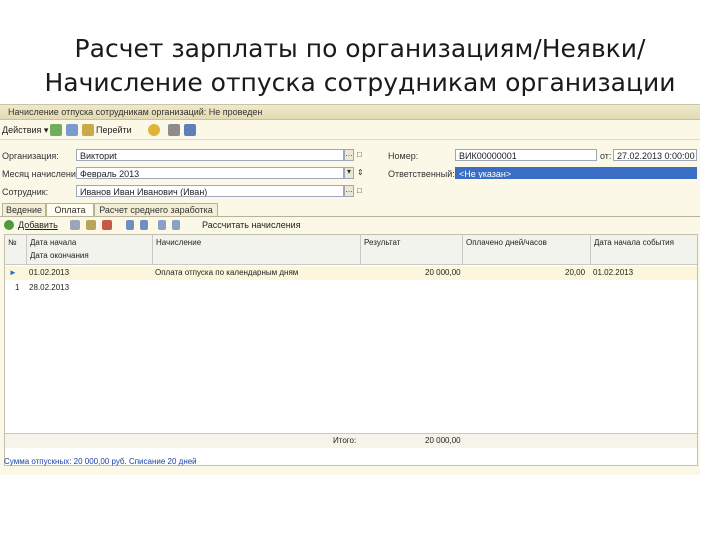  I want to click on organization-field: Викториt, so click(210, 155).